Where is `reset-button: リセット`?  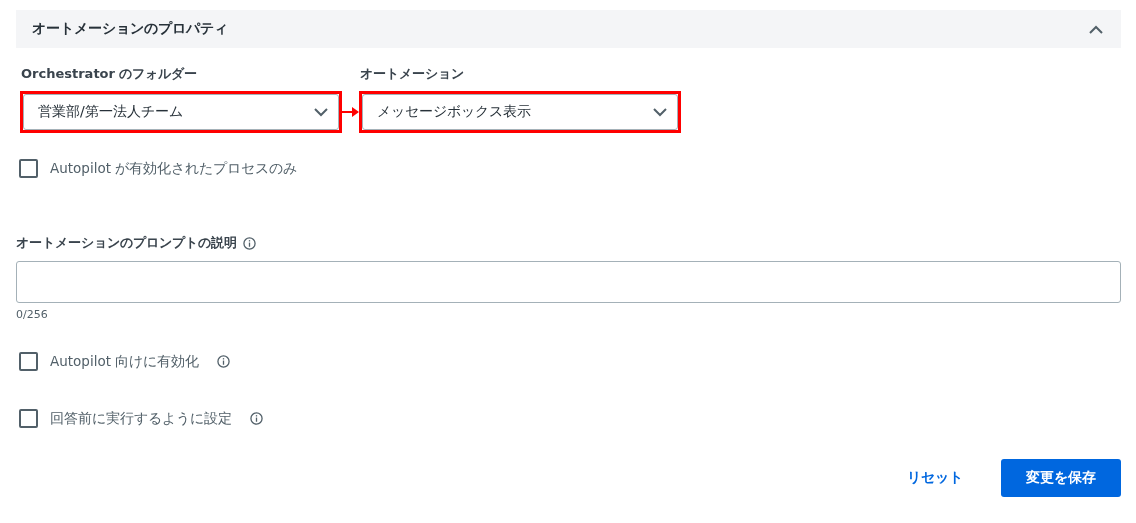 reset-button: リセット is located at coordinates (935, 478).